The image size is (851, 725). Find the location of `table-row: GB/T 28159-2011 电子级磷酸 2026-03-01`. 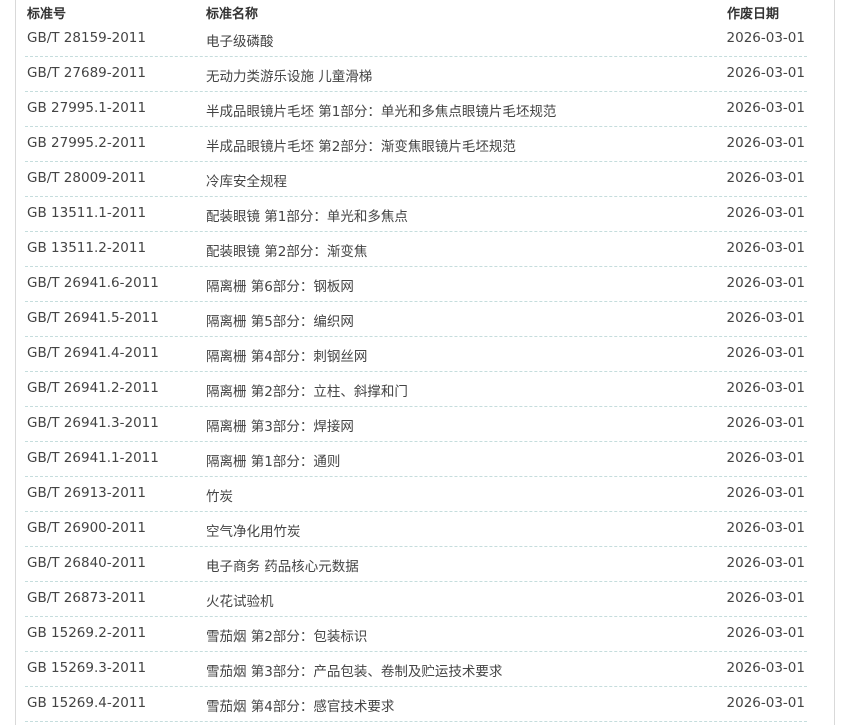

table-row: GB/T 28159-2011 电子级磷酸 2026-03-01 is located at coordinates (416, 39).